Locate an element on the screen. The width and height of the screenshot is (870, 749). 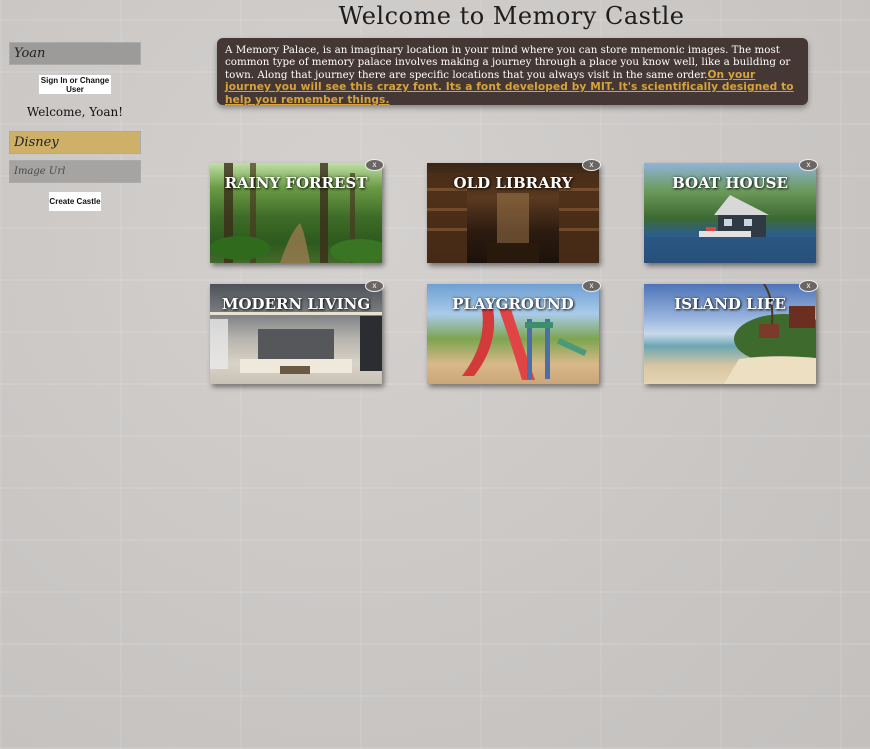
page-title: Welcome to Memory Castle is located at coordinates (511, 16).